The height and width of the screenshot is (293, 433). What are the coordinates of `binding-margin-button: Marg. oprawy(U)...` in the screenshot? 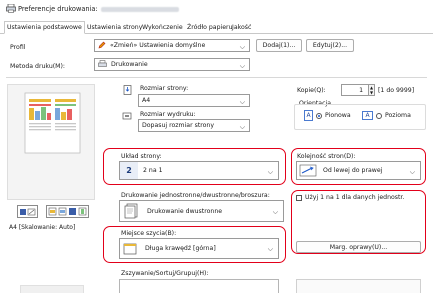 It's located at (358, 247).